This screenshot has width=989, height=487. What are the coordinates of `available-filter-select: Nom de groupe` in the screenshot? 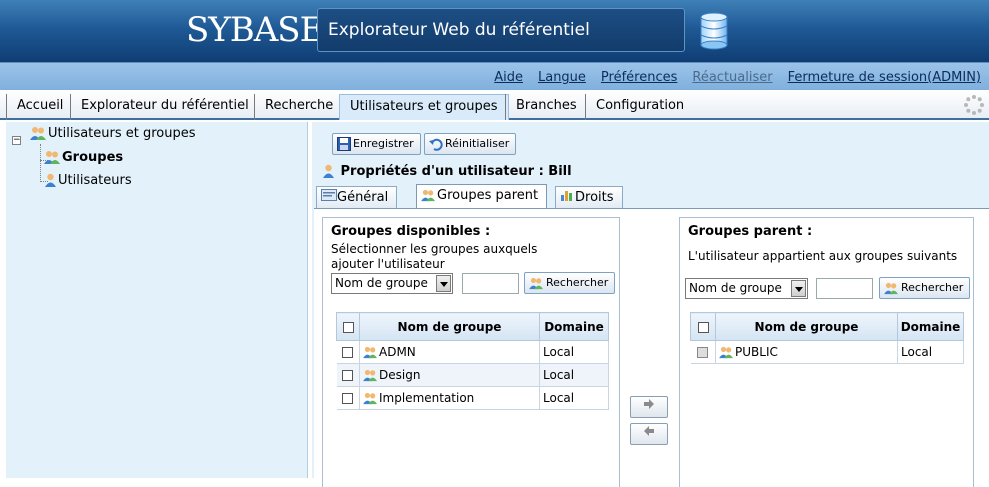 It's located at (392, 283).